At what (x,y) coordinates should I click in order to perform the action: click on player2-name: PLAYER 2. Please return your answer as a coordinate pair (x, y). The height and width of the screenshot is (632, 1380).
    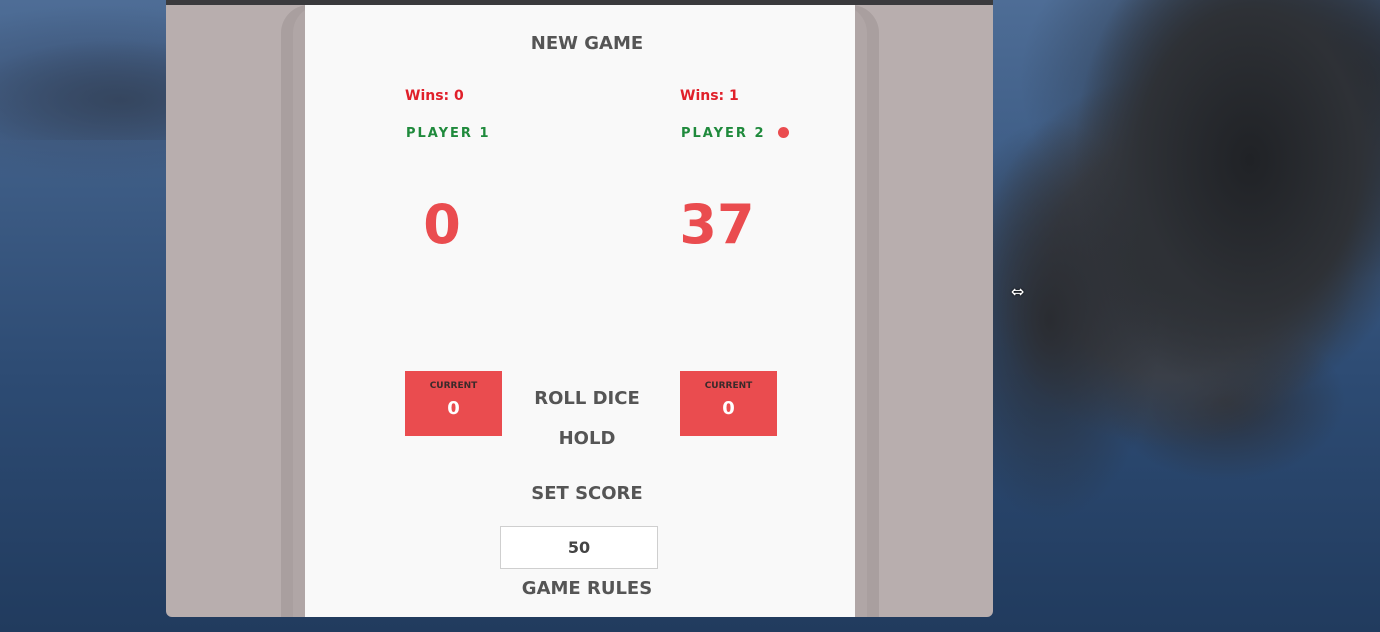
    Looking at the image, I should click on (723, 133).